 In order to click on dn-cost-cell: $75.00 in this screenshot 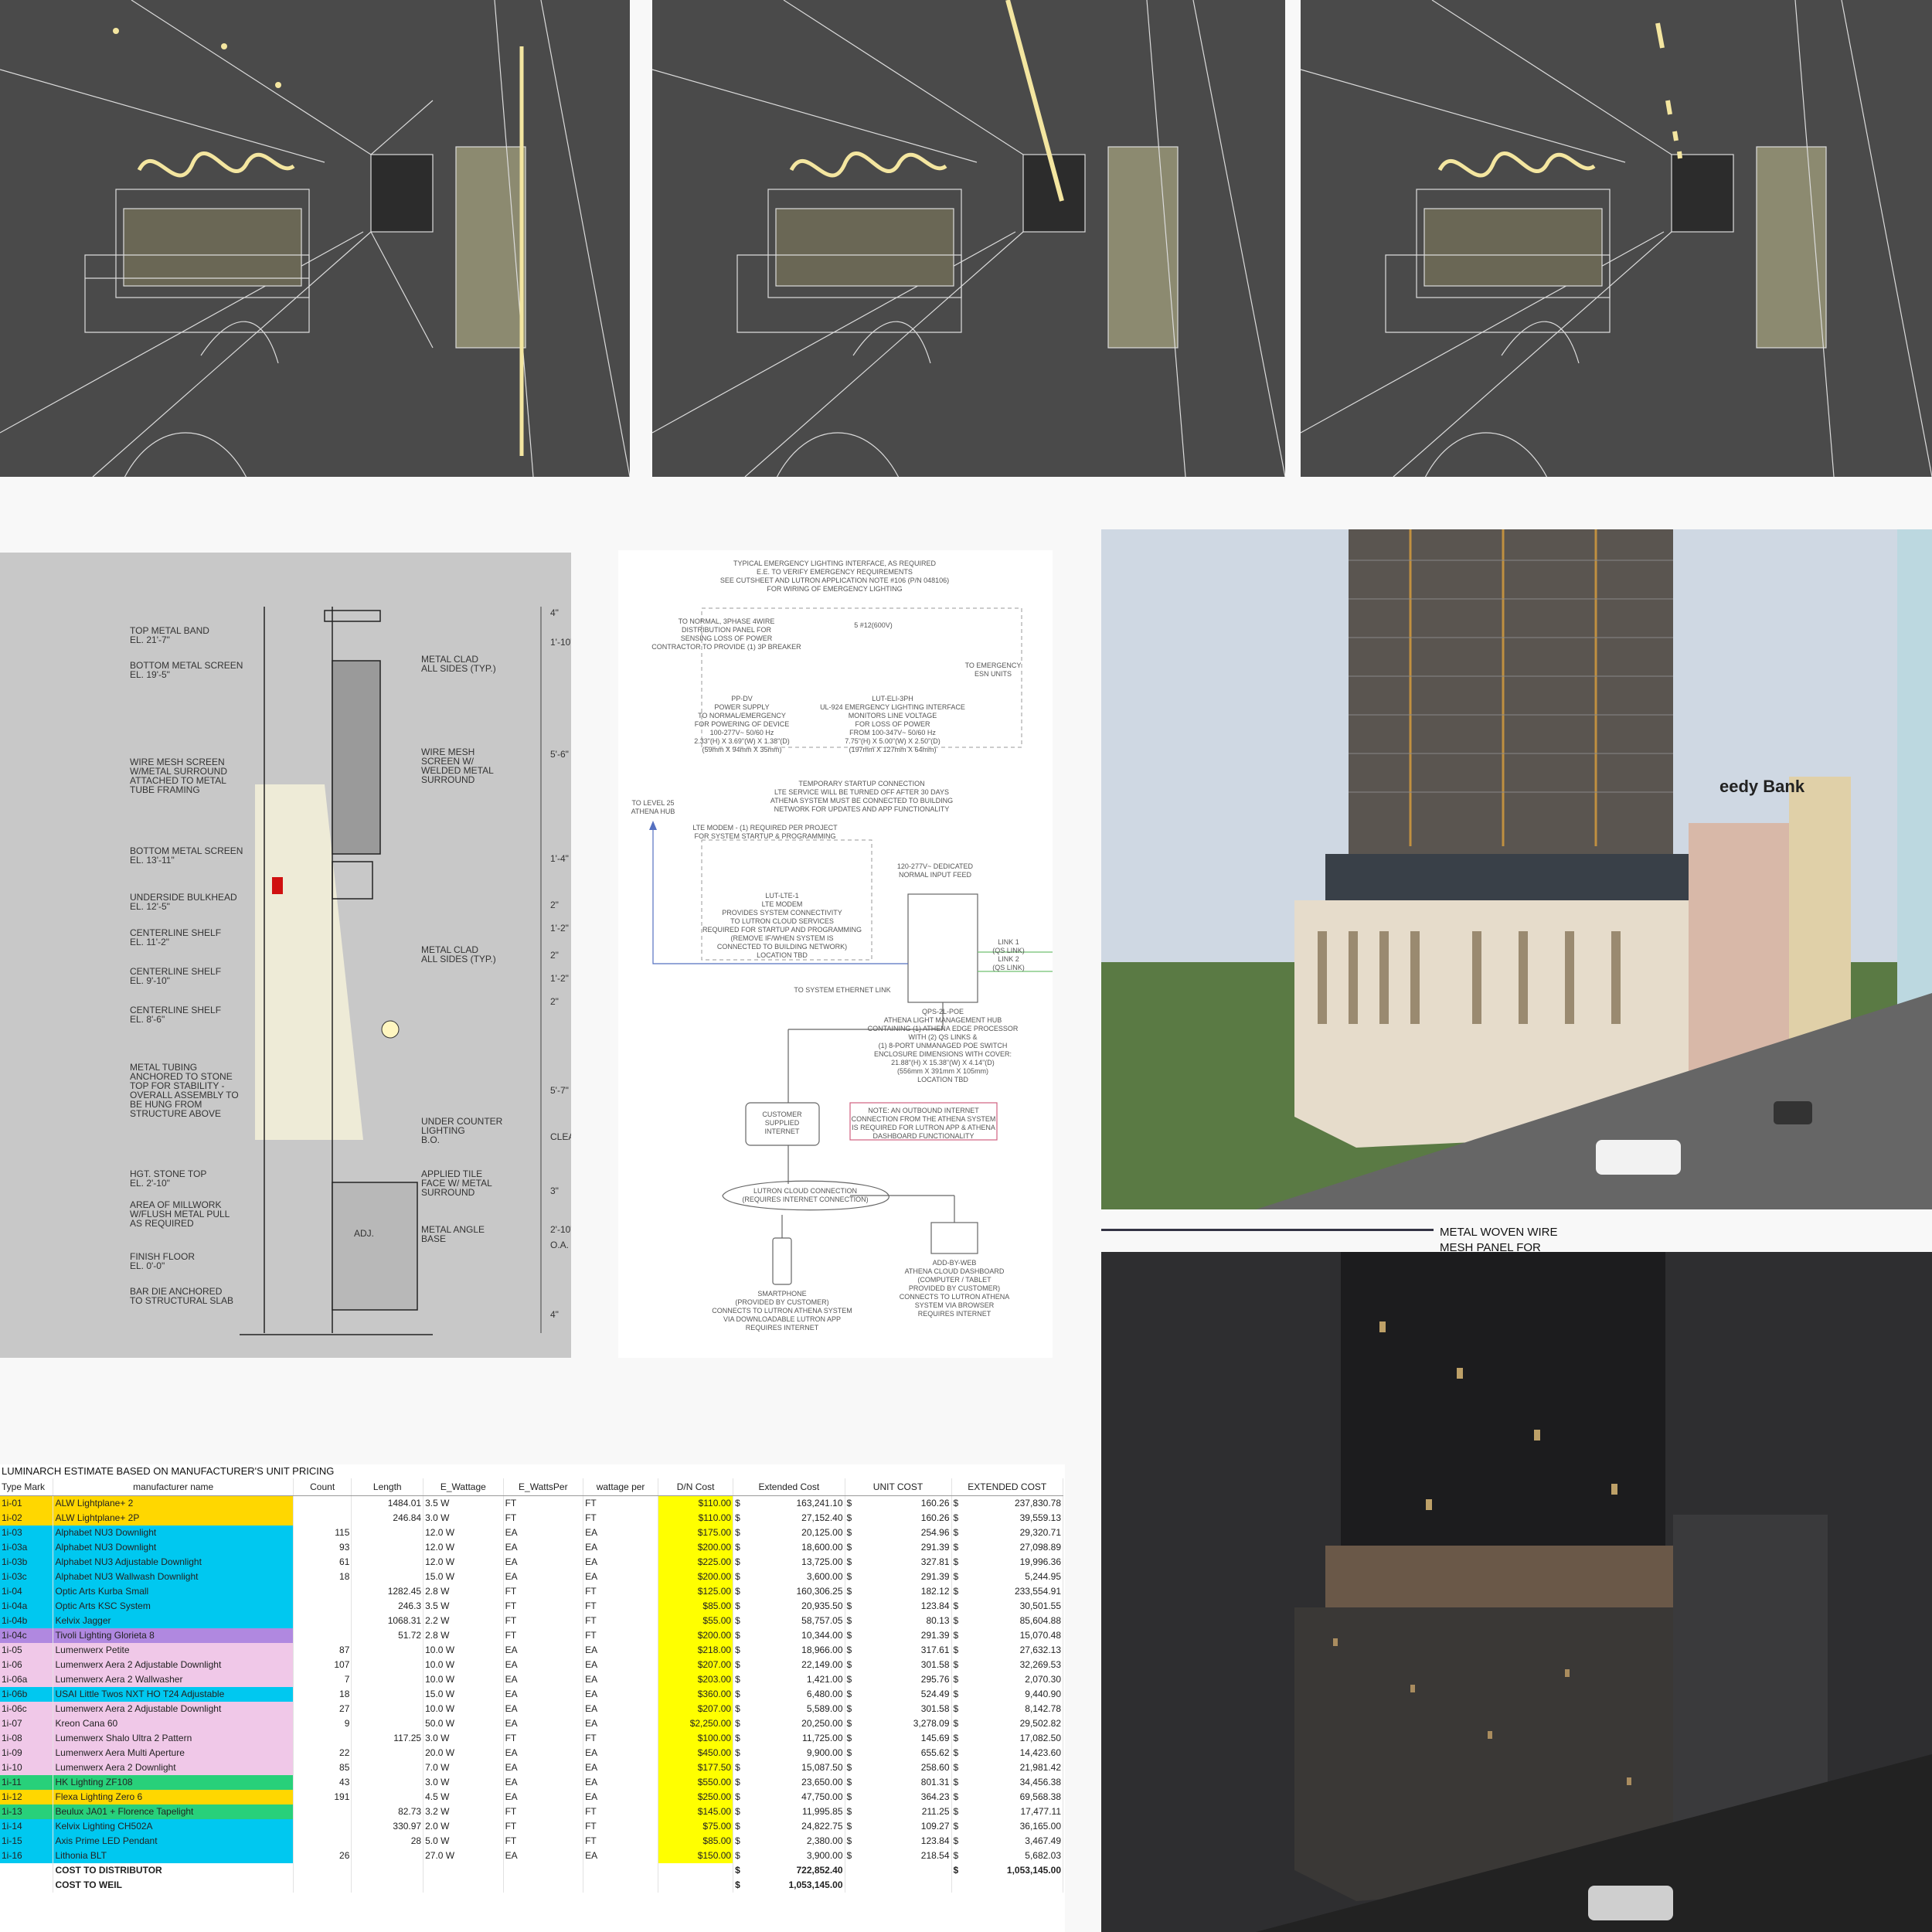, I will do `click(696, 1827)`.